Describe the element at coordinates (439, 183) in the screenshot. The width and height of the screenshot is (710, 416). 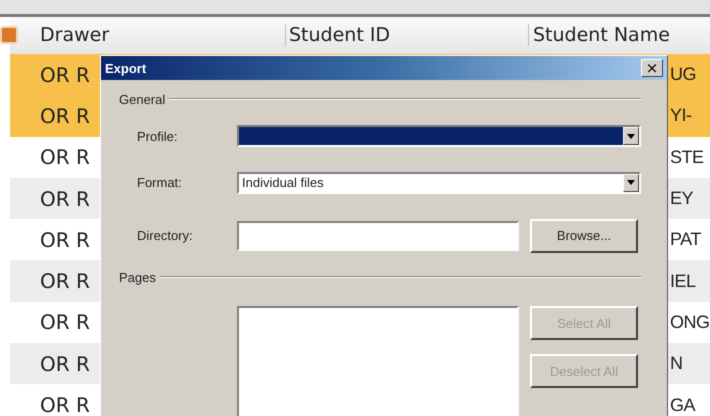
I see `format-dropdown: Individual files` at that location.